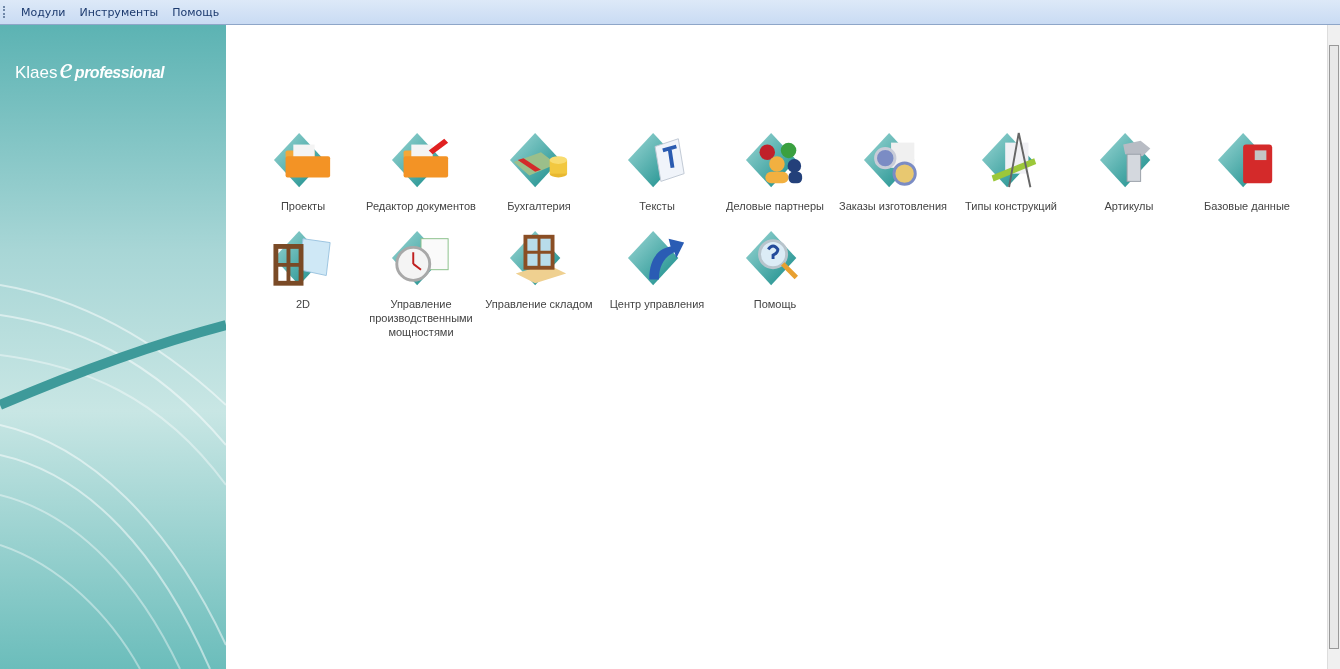  What do you see at coordinates (1129, 206) in the screenshot?
I see `module-label: Артикулы` at bounding box center [1129, 206].